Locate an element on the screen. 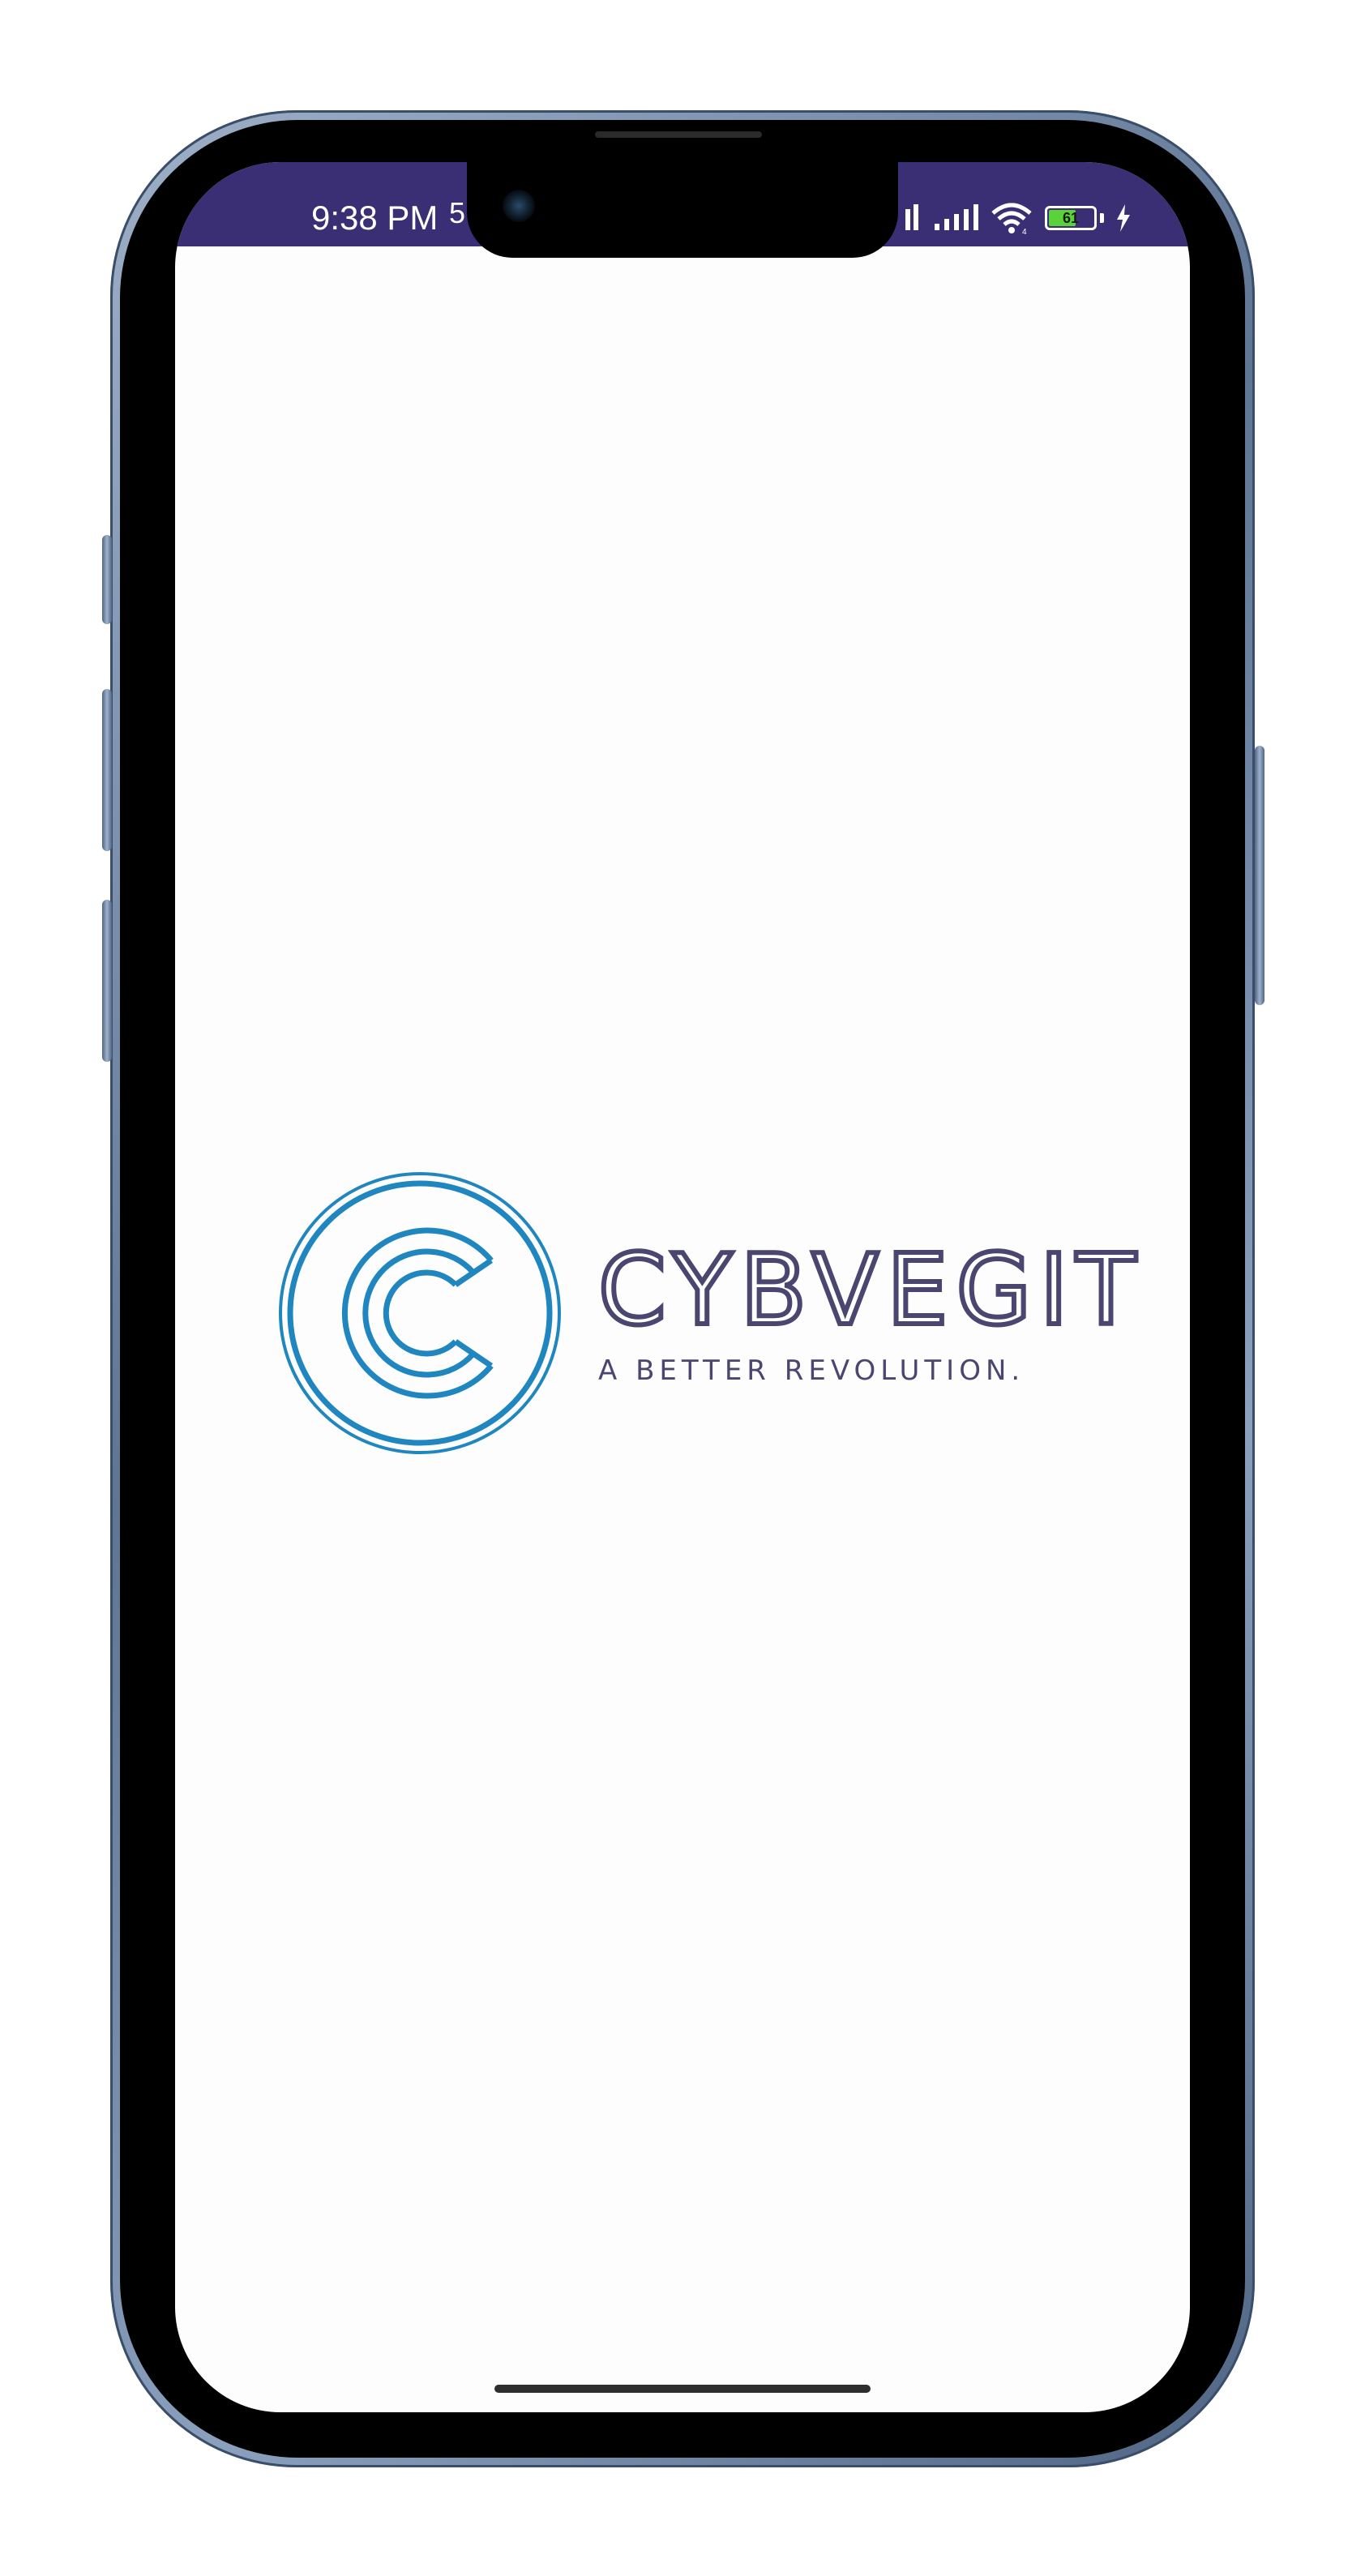 Image resolution: width=1365 pixels, height=2576 pixels. home-indicator is located at coordinates (682, 2389).